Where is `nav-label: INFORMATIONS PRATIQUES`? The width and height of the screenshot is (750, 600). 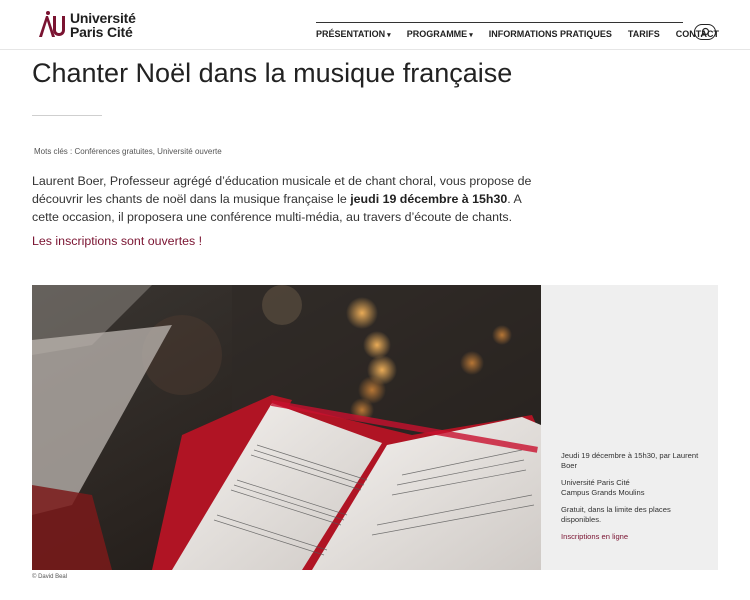 nav-label: INFORMATIONS PRATIQUES is located at coordinates (550, 34).